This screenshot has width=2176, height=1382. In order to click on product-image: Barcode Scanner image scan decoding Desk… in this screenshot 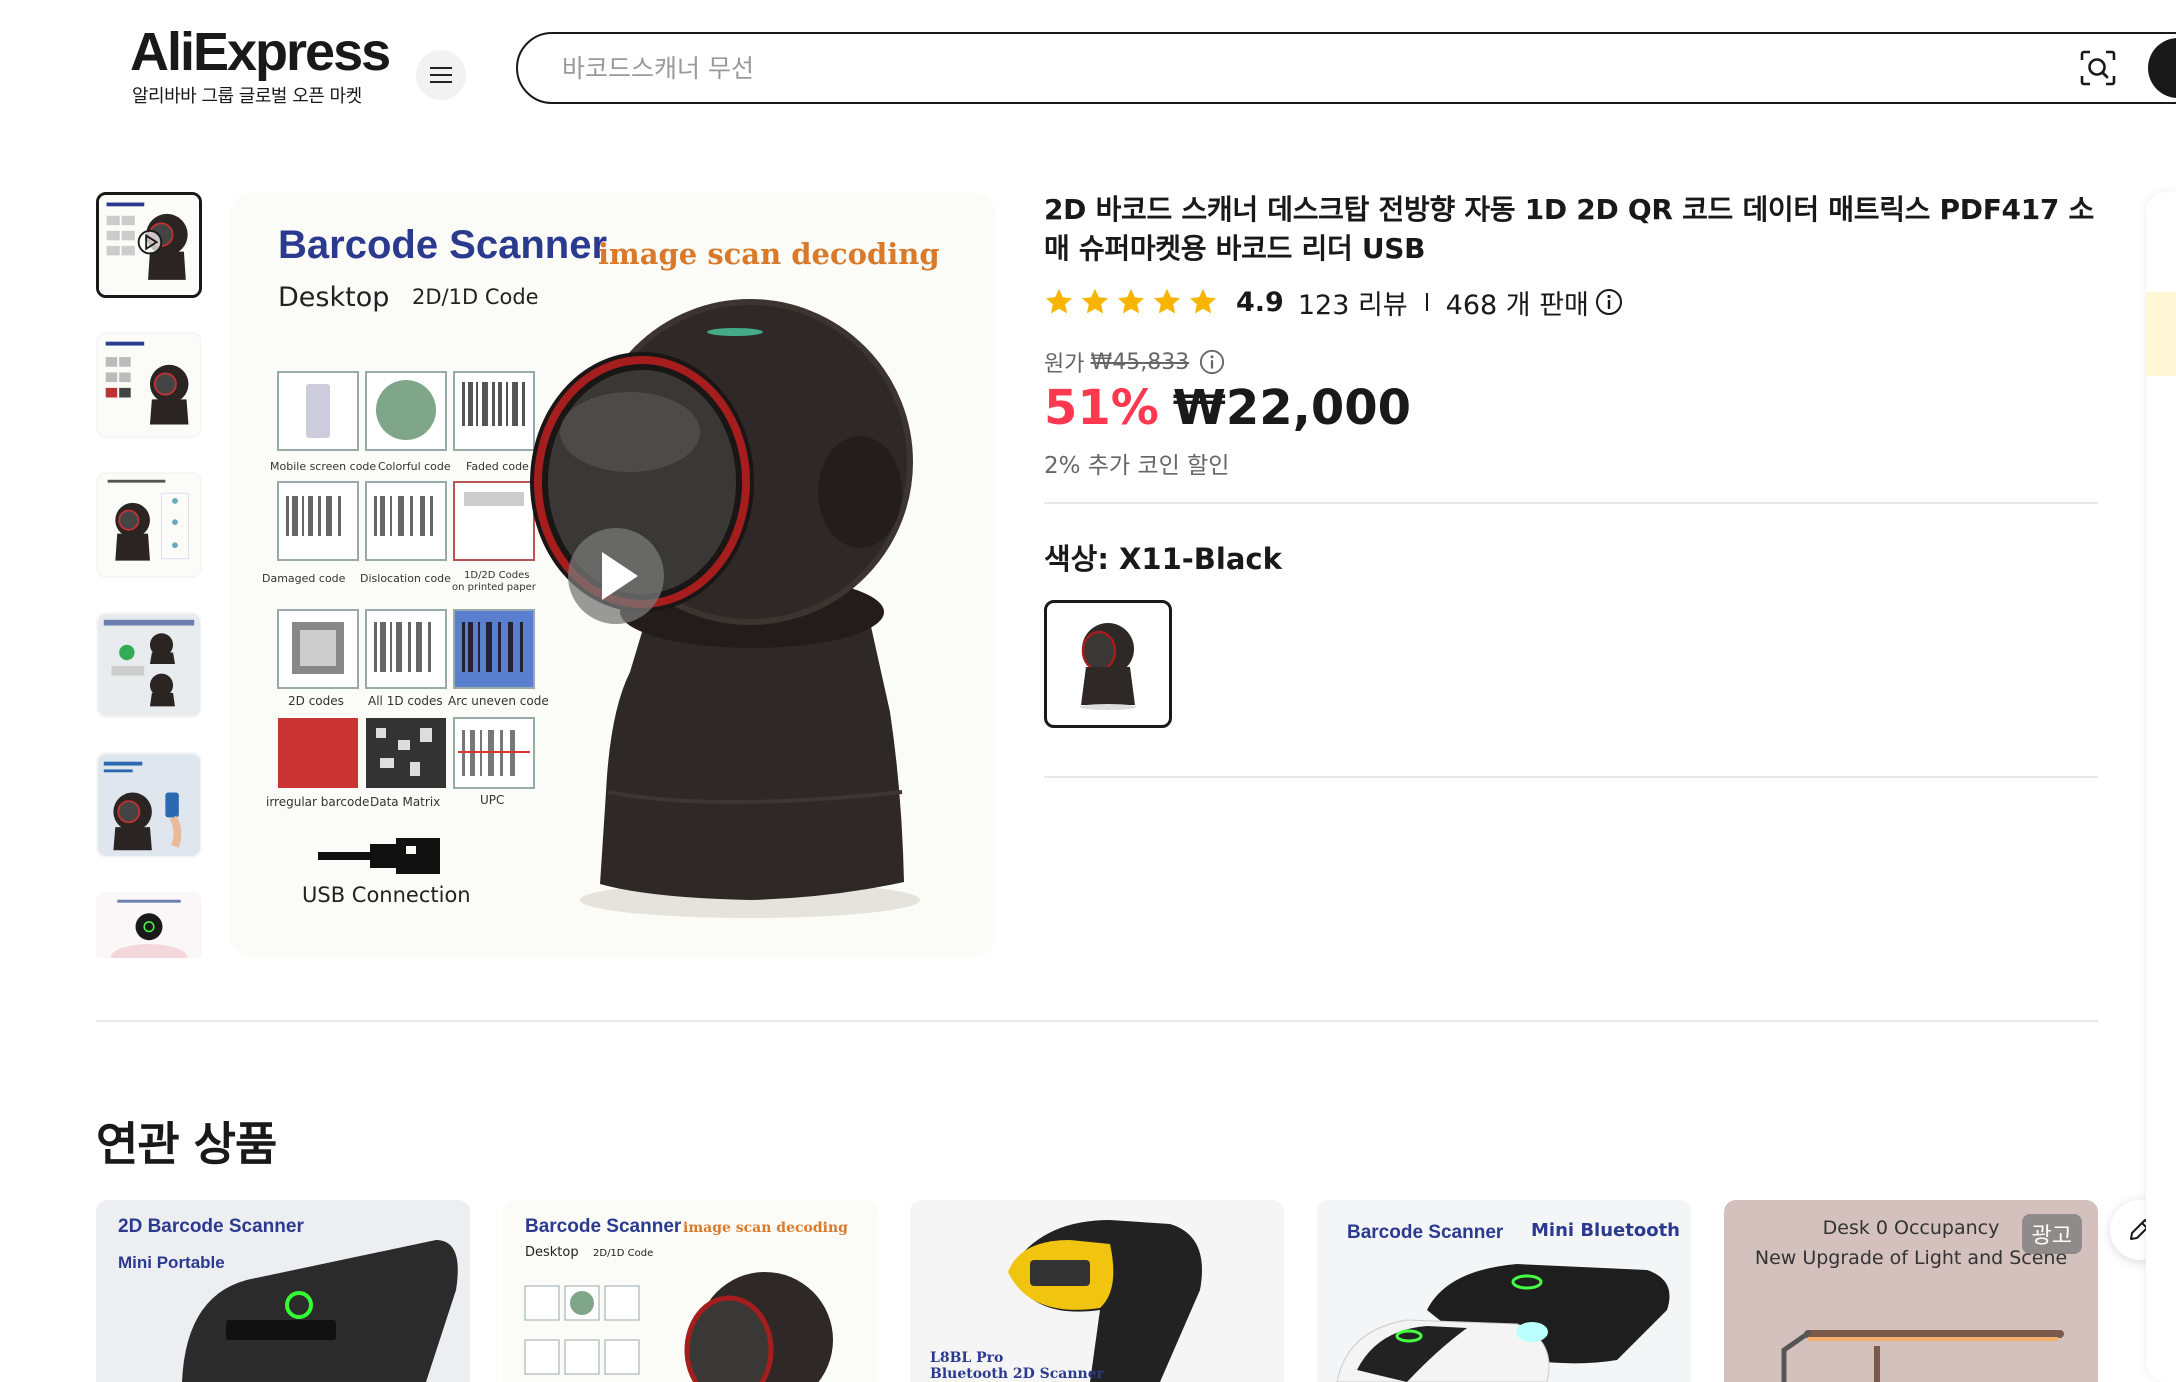, I will do `click(690, 1291)`.